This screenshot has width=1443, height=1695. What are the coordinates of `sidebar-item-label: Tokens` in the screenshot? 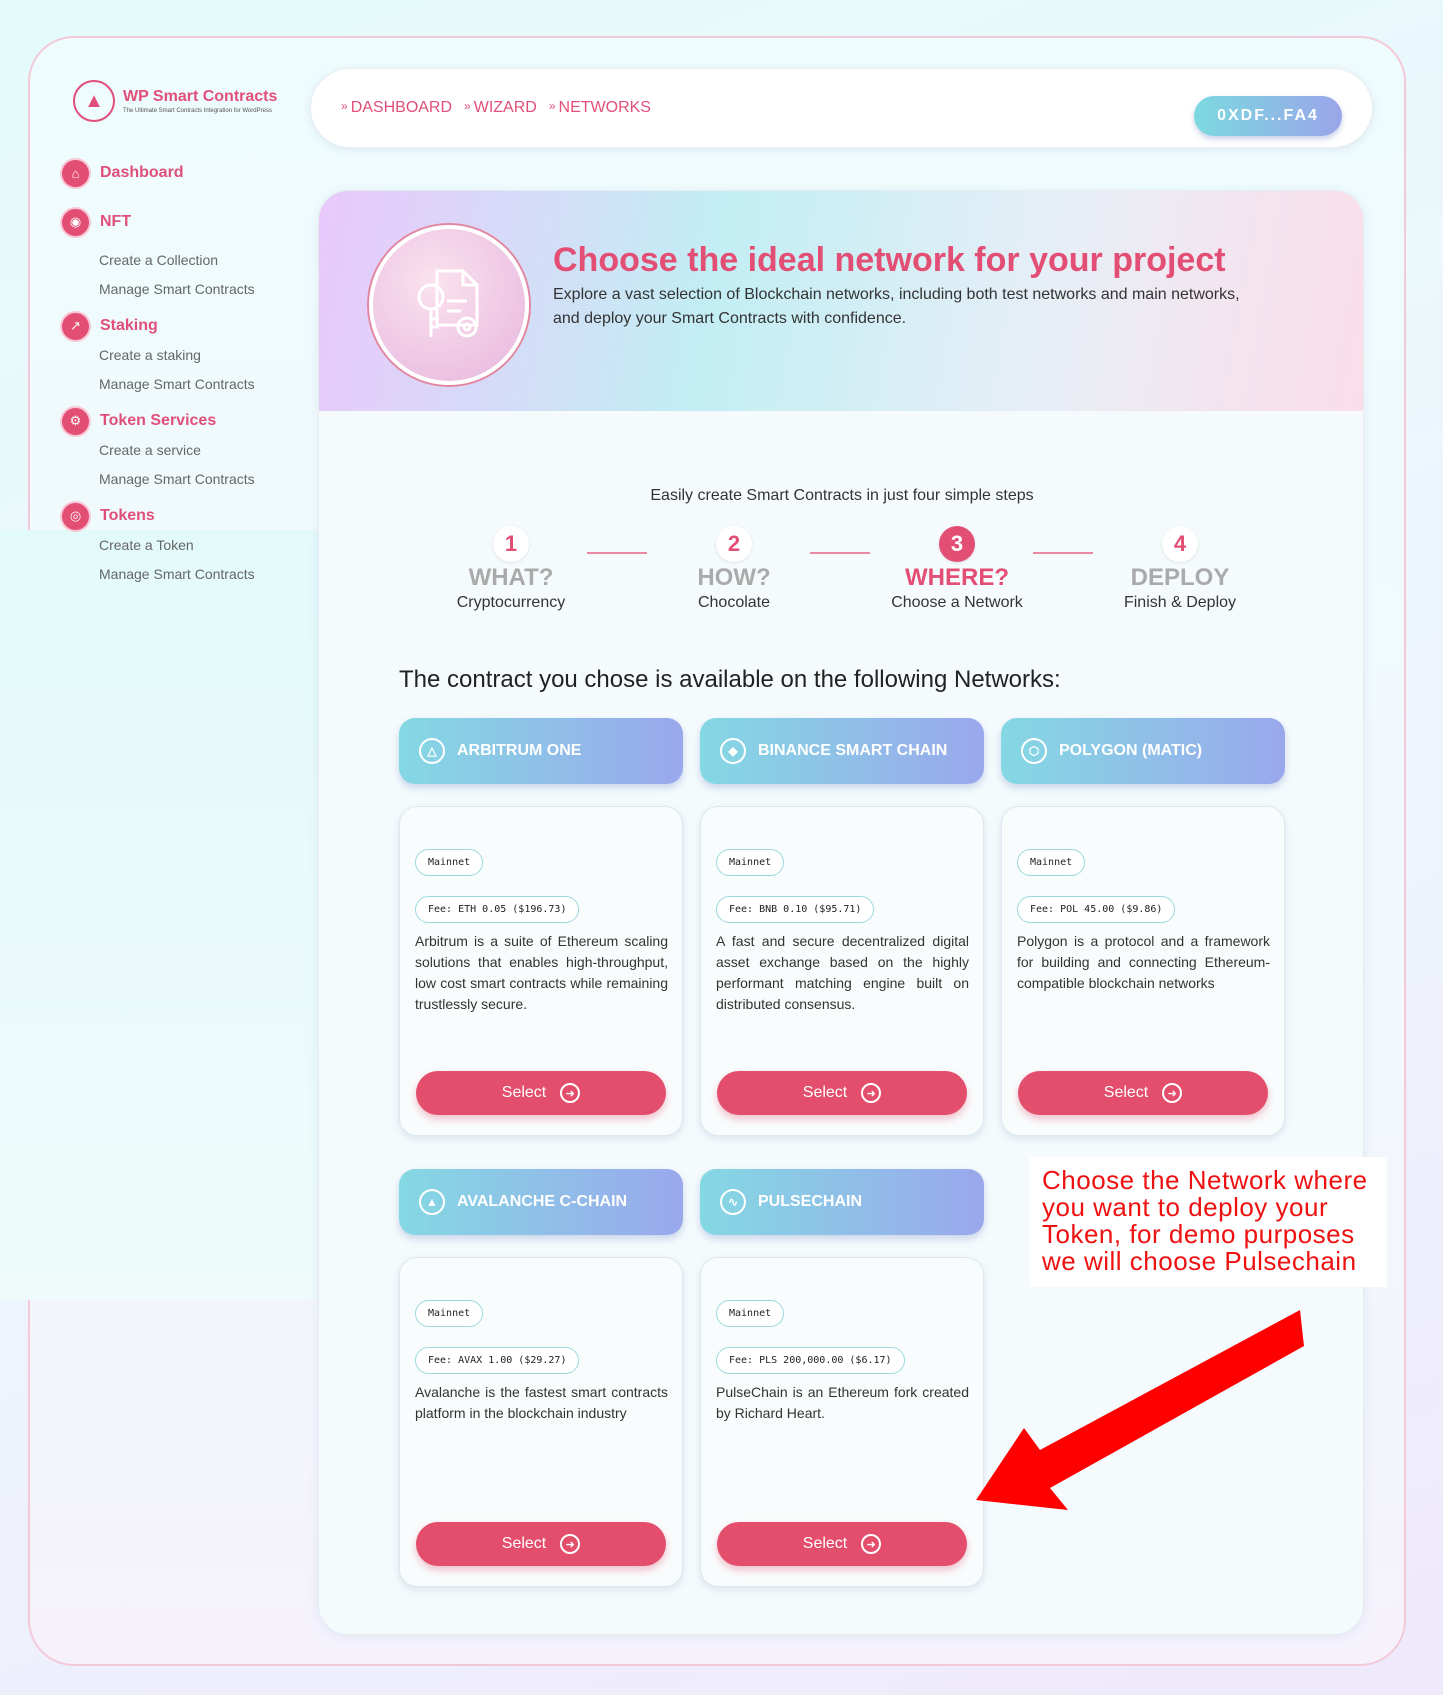 It's located at (127, 515).